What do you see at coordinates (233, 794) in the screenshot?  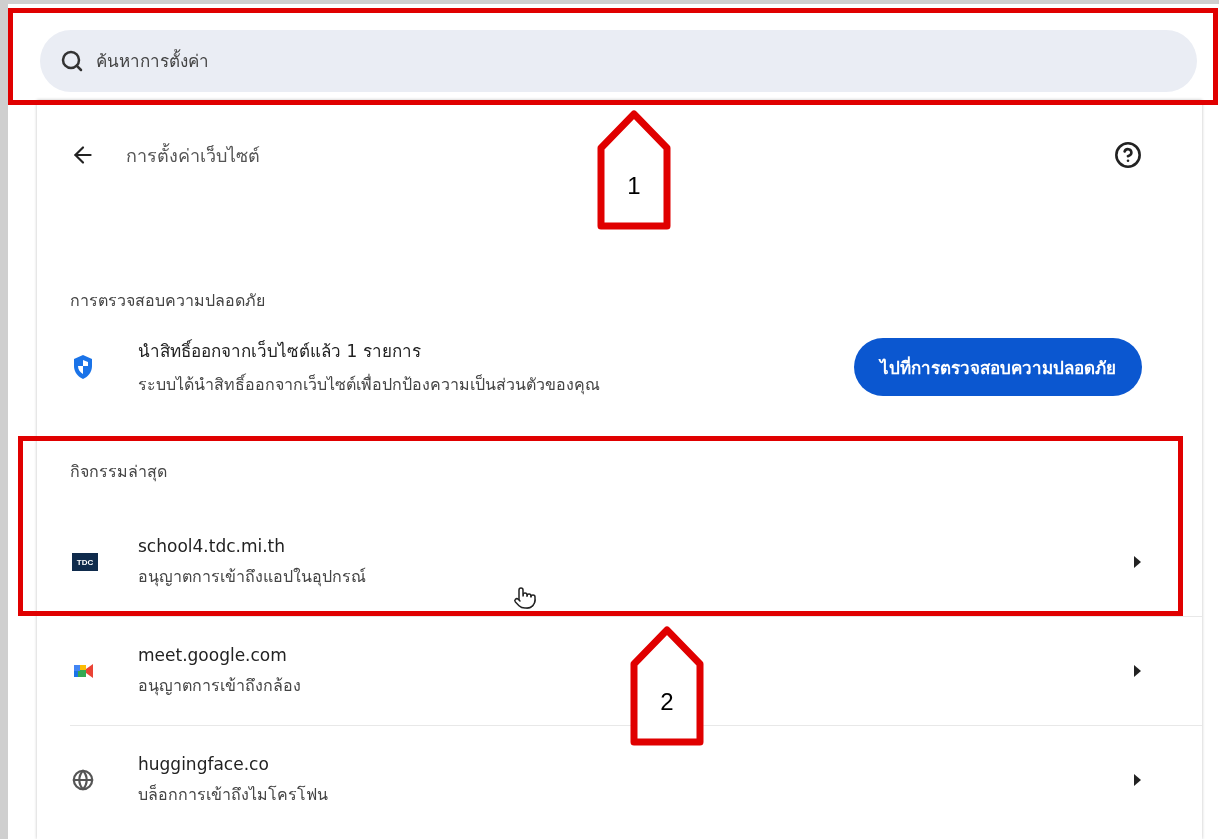 I see `site-permission: บล็อกการเข้าถึงไมโครโฟน` at bounding box center [233, 794].